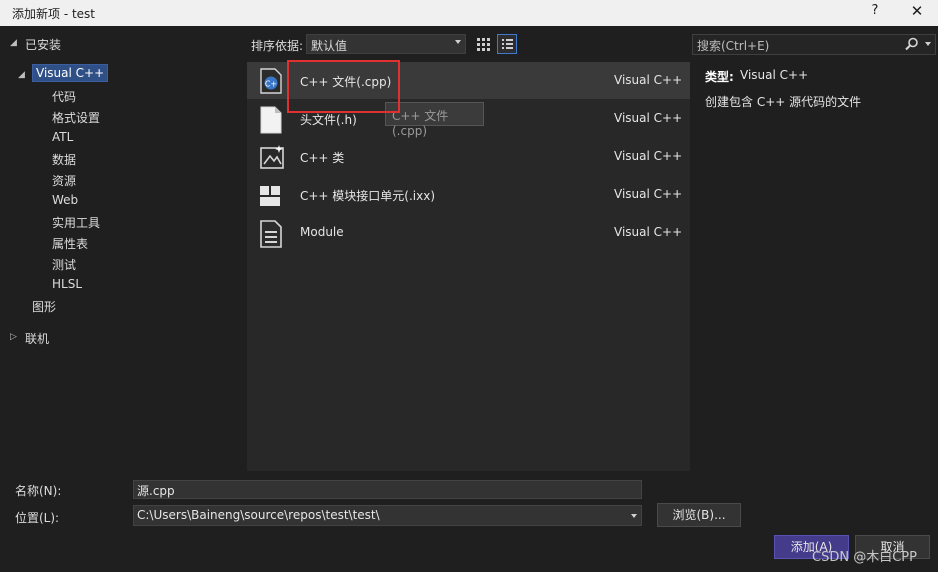  Describe the element at coordinates (328, 120) in the screenshot. I see `template-name: 头文件(.h)` at that location.